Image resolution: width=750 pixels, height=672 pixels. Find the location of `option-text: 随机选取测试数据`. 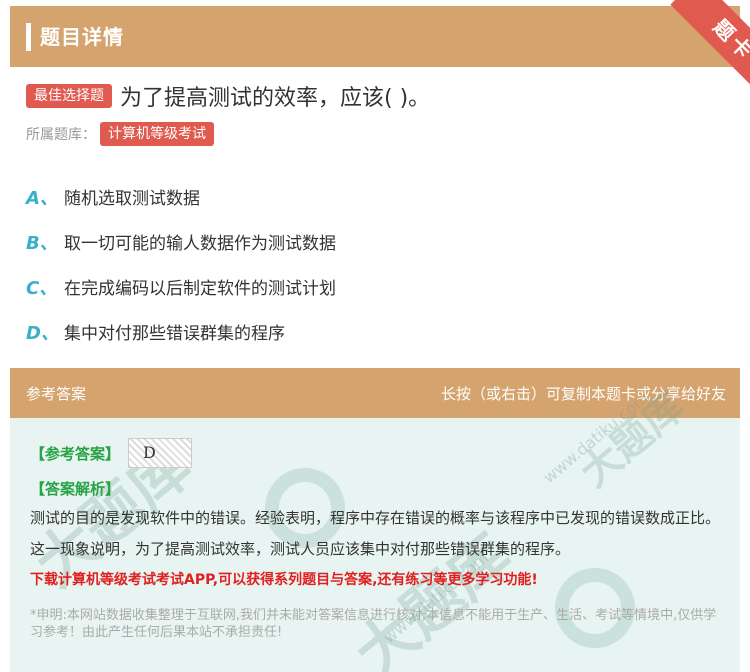

option-text: 随机选取测试数据 is located at coordinates (132, 199).